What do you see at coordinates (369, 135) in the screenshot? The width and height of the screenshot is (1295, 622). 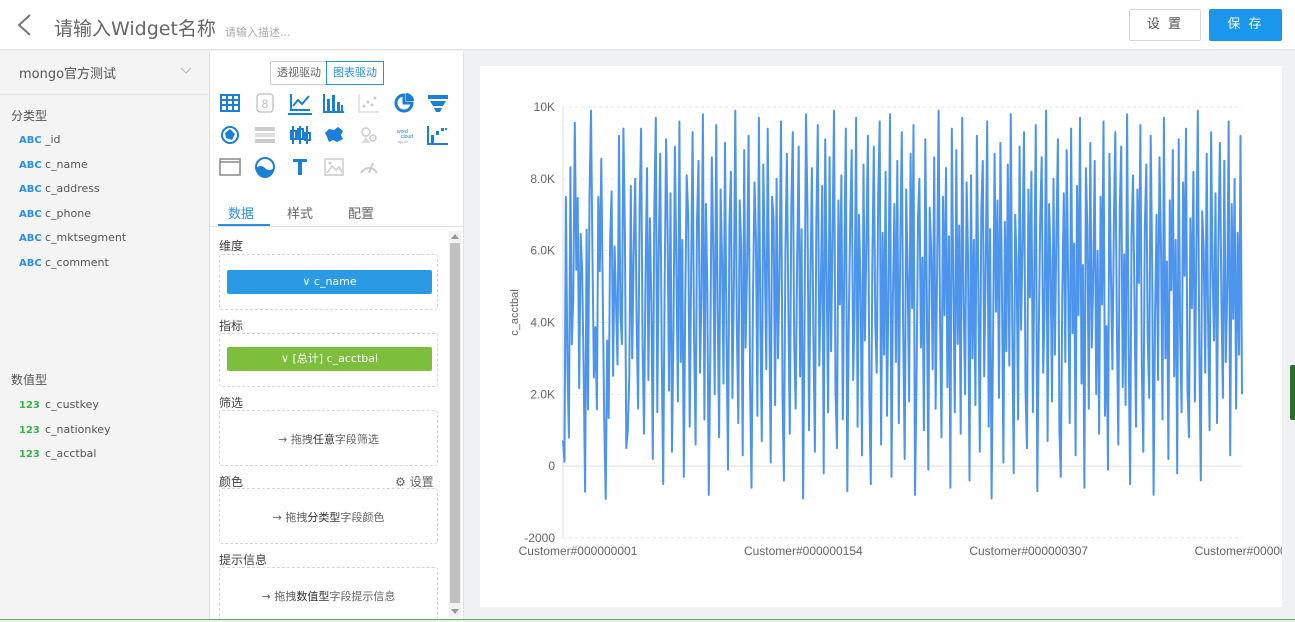 I see `bubble-map-icon` at bounding box center [369, 135].